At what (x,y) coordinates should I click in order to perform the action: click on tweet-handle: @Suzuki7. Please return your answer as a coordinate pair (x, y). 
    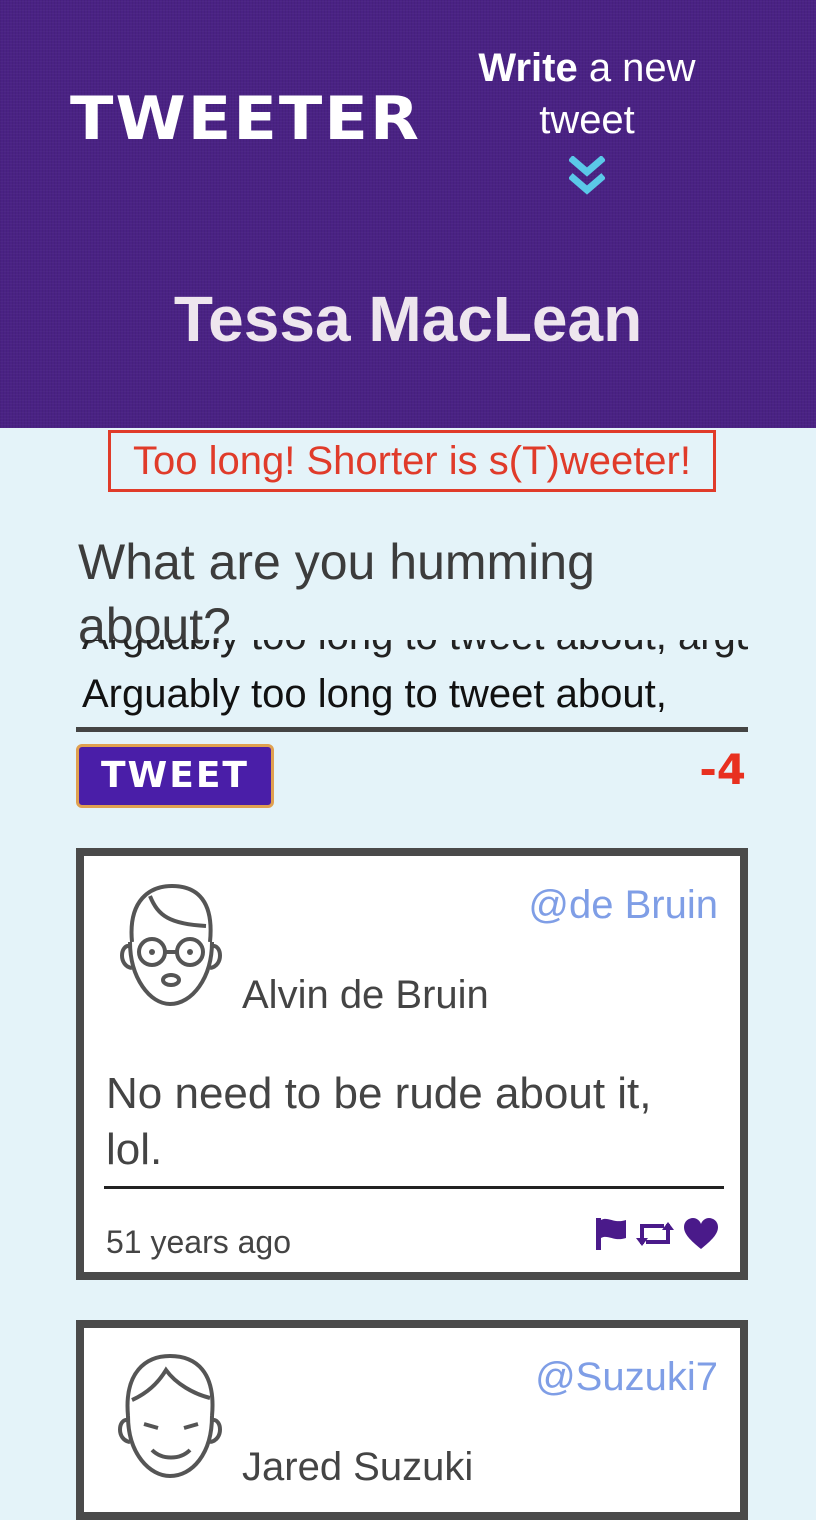
    Looking at the image, I should click on (626, 1377).